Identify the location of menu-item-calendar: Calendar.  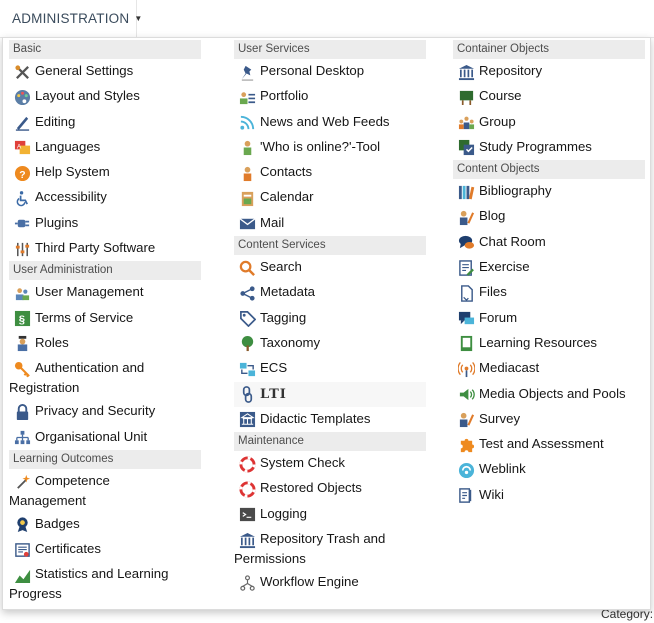
(330, 197).